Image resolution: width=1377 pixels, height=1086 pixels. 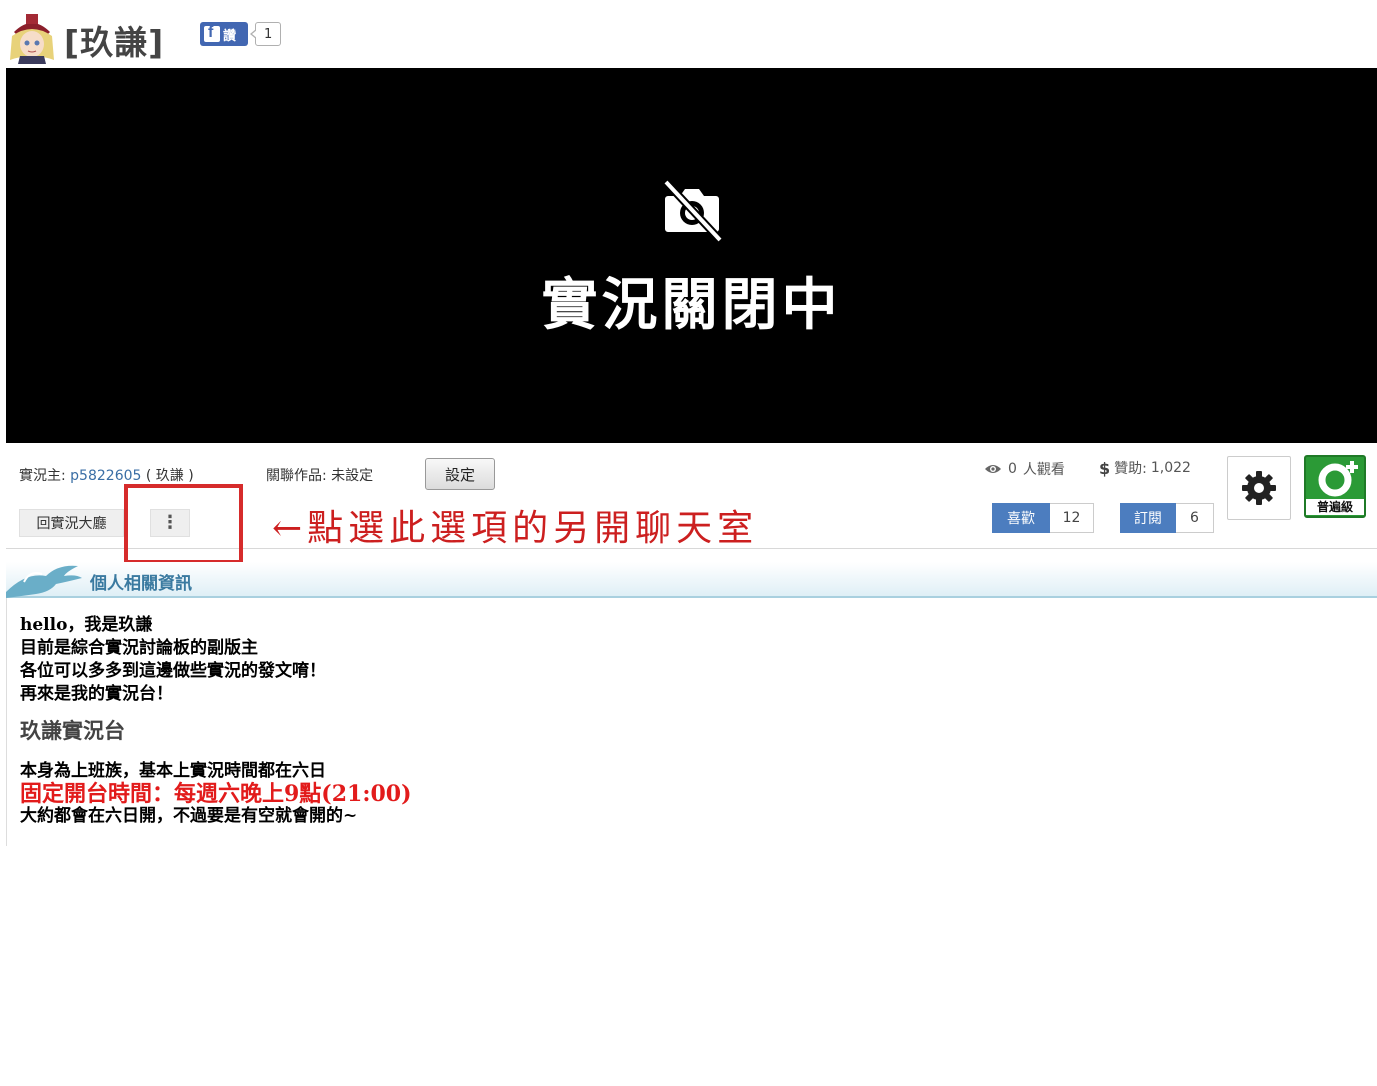 What do you see at coordinates (173, 771) in the screenshot?
I see `schedule-intro: 本身為上班族，基本上實況時間都在六日` at bounding box center [173, 771].